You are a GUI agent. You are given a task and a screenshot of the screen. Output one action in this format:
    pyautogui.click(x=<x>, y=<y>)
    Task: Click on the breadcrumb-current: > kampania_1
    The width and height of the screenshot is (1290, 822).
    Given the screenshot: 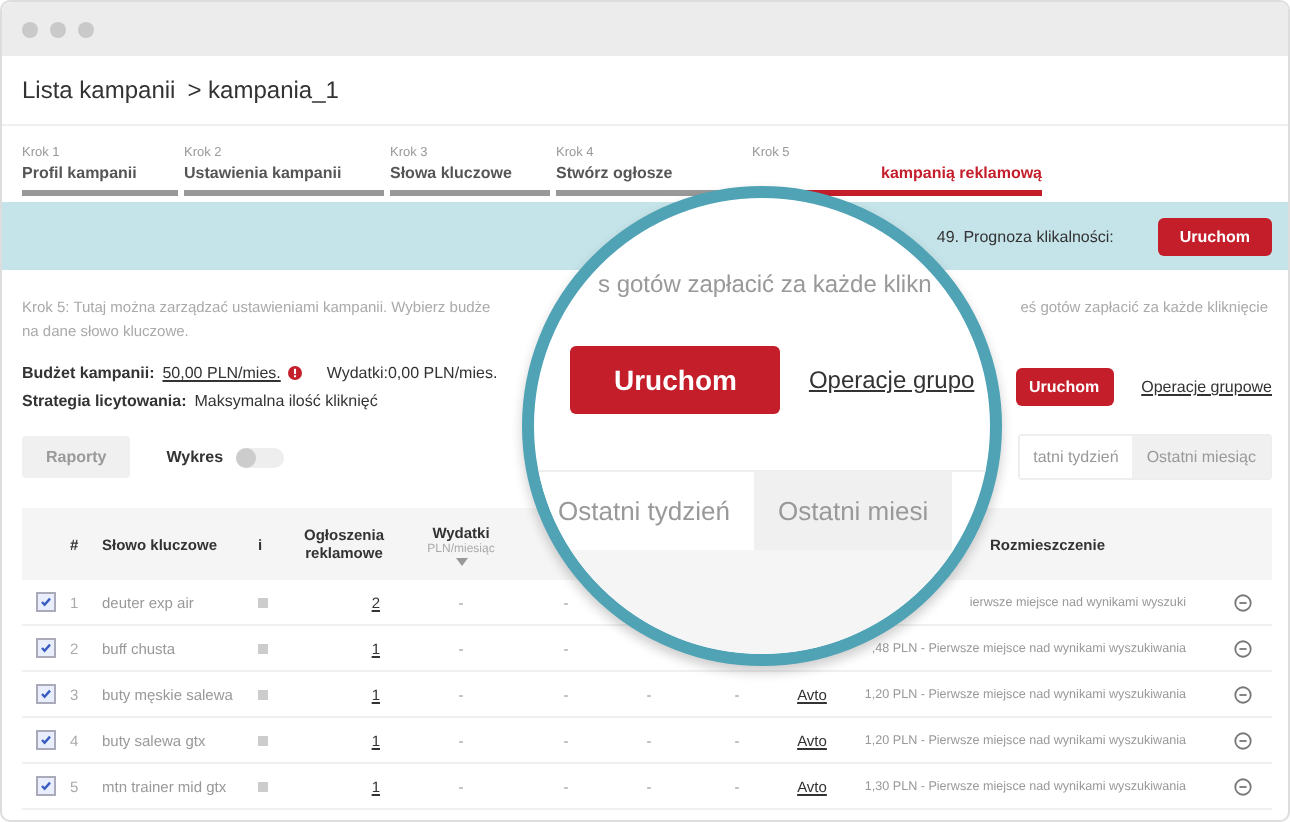 What is the action you would take?
    pyautogui.click(x=263, y=90)
    